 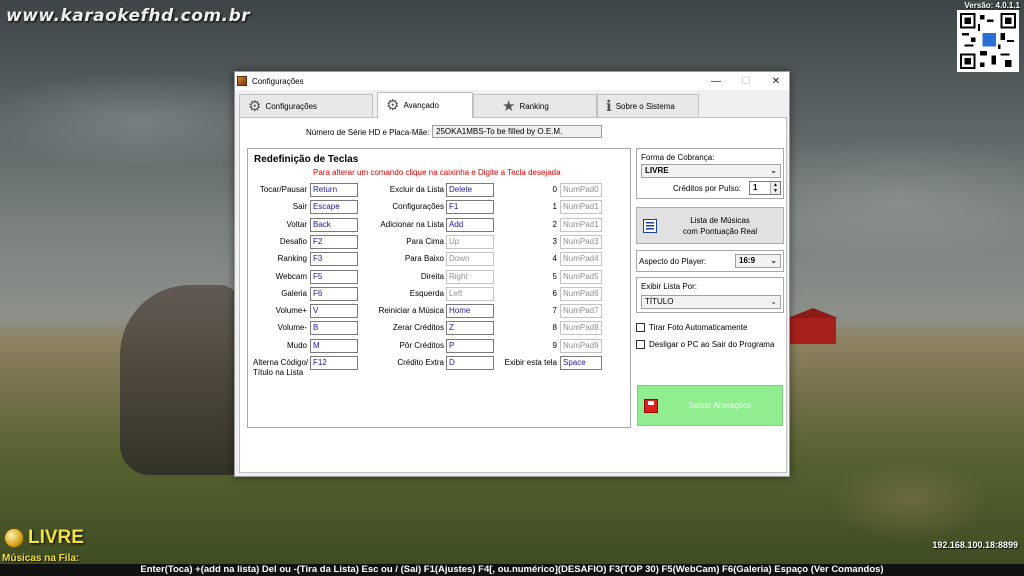 I want to click on cobranca-label: Forma de Cobrança:, so click(x=678, y=157).